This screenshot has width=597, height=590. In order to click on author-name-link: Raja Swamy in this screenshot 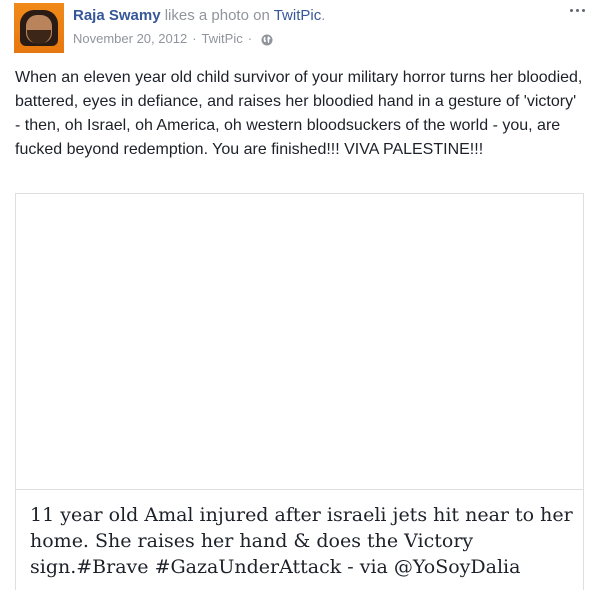, I will do `click(117, 15)`.